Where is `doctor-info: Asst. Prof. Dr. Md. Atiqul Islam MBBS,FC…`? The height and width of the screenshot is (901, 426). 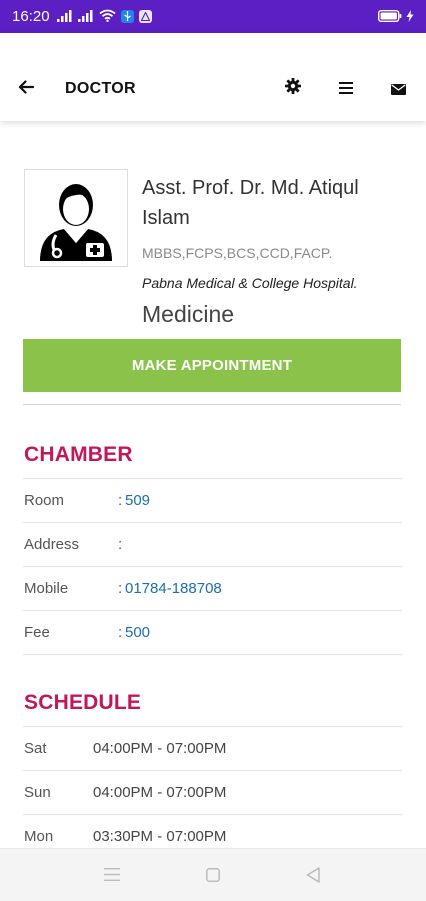 doctor-info: Asst. Prof. Dr. Md. Atiqul Islam MBBS,FC… is located at coordinates (272, 250).